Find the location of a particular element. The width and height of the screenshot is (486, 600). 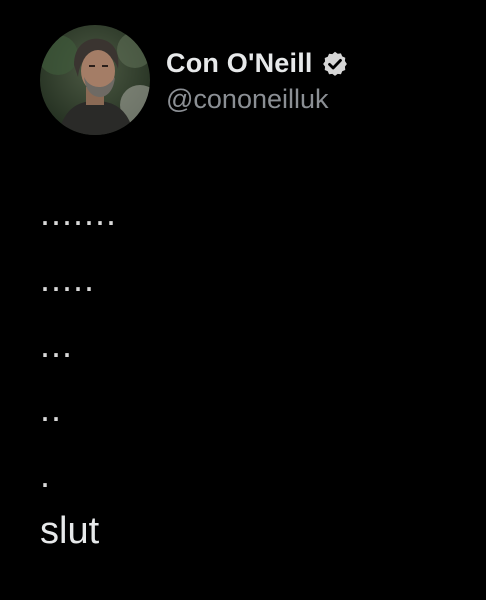

verified-badge-icon is located at coordinates (335, 64).